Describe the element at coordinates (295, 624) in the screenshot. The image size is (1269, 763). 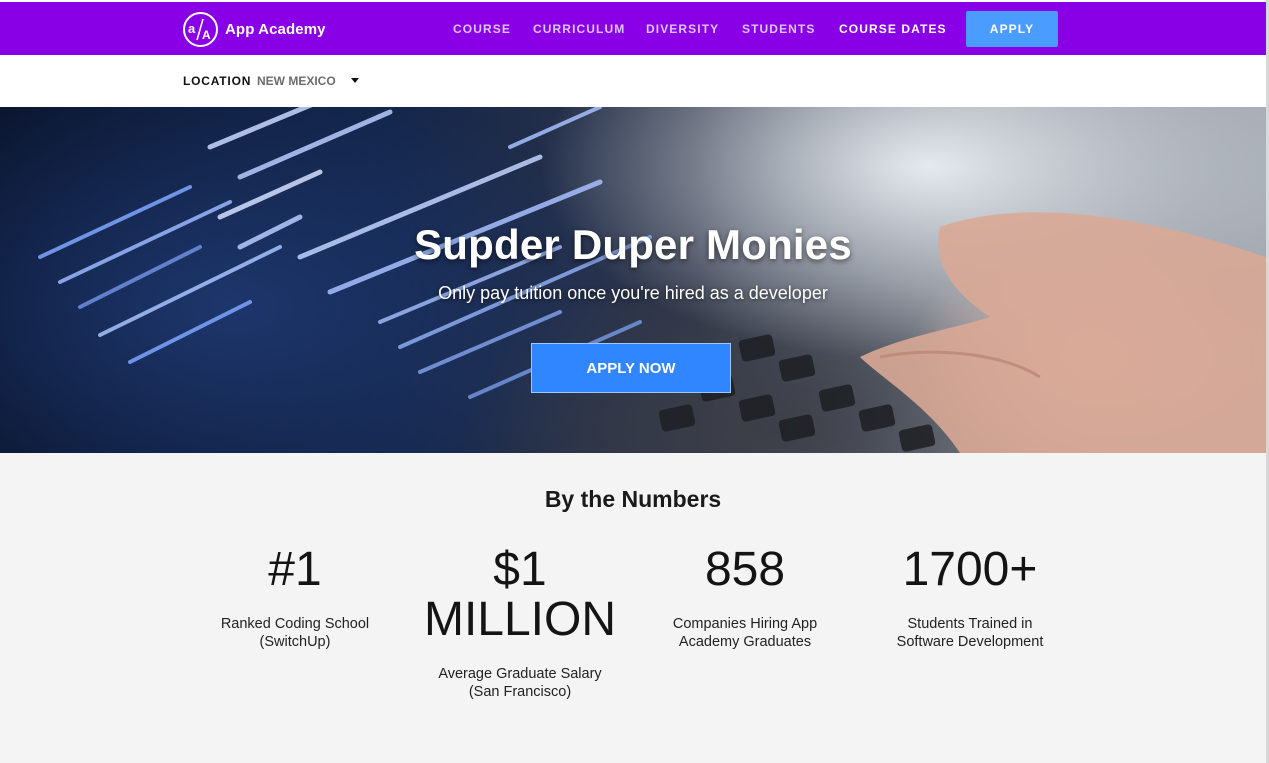
I see `stat-description-line: Ranked Coding School` at that location.